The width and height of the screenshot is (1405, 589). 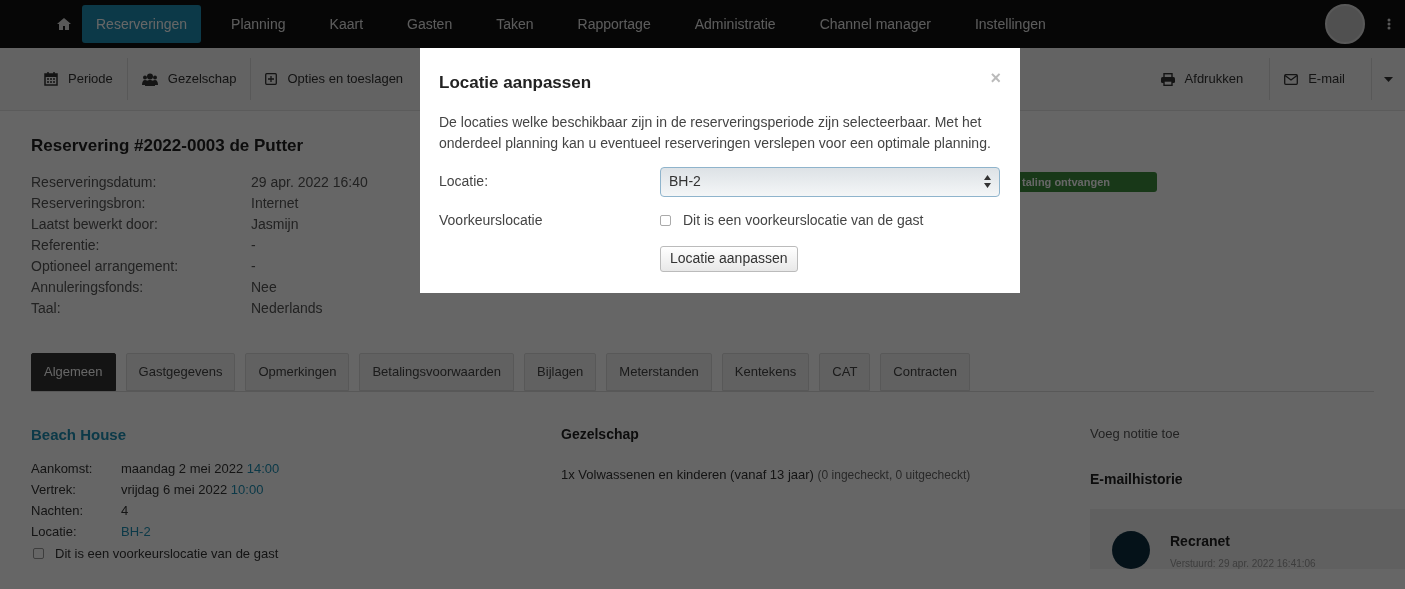 I want to click on select-arrows-icon, so click(x=987, y=181).